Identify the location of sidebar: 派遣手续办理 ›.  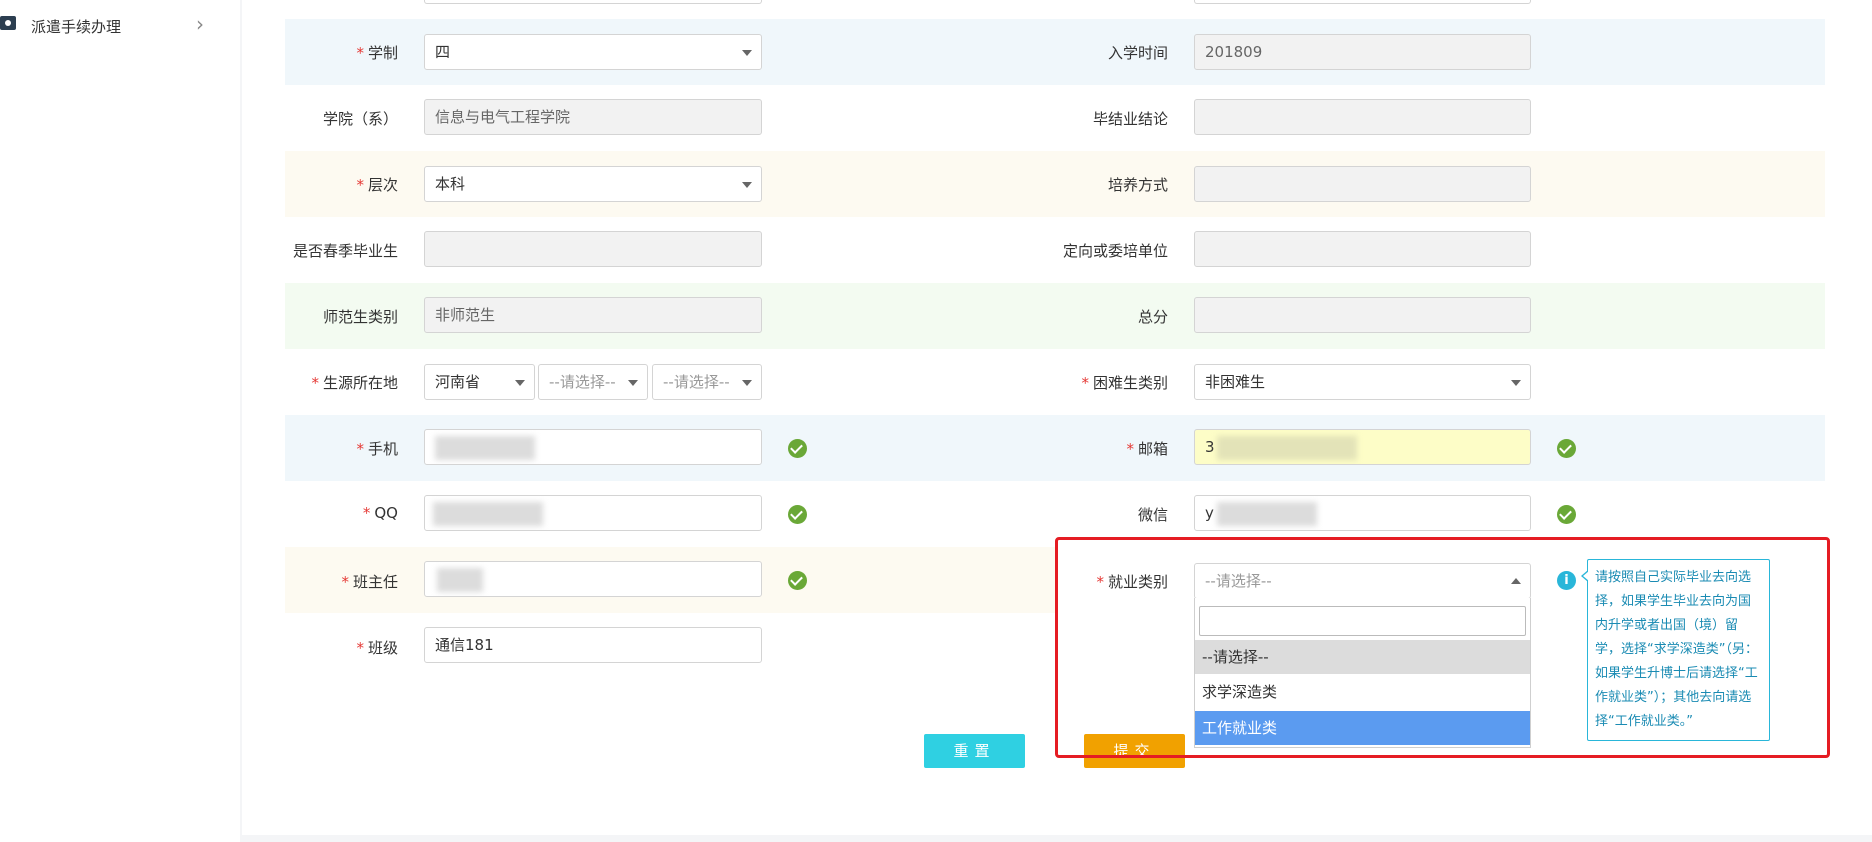
(120, 421).